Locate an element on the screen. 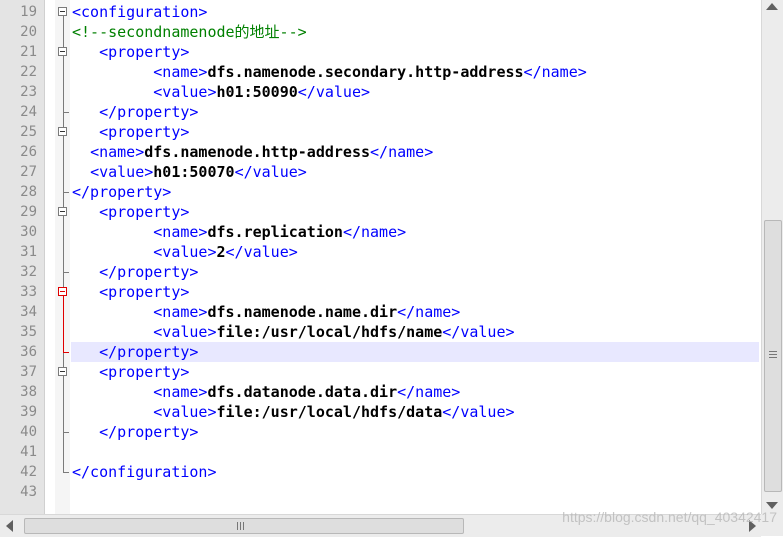 The image size is (783, 537). line-number: 43 is located at coordinates (28, 492).